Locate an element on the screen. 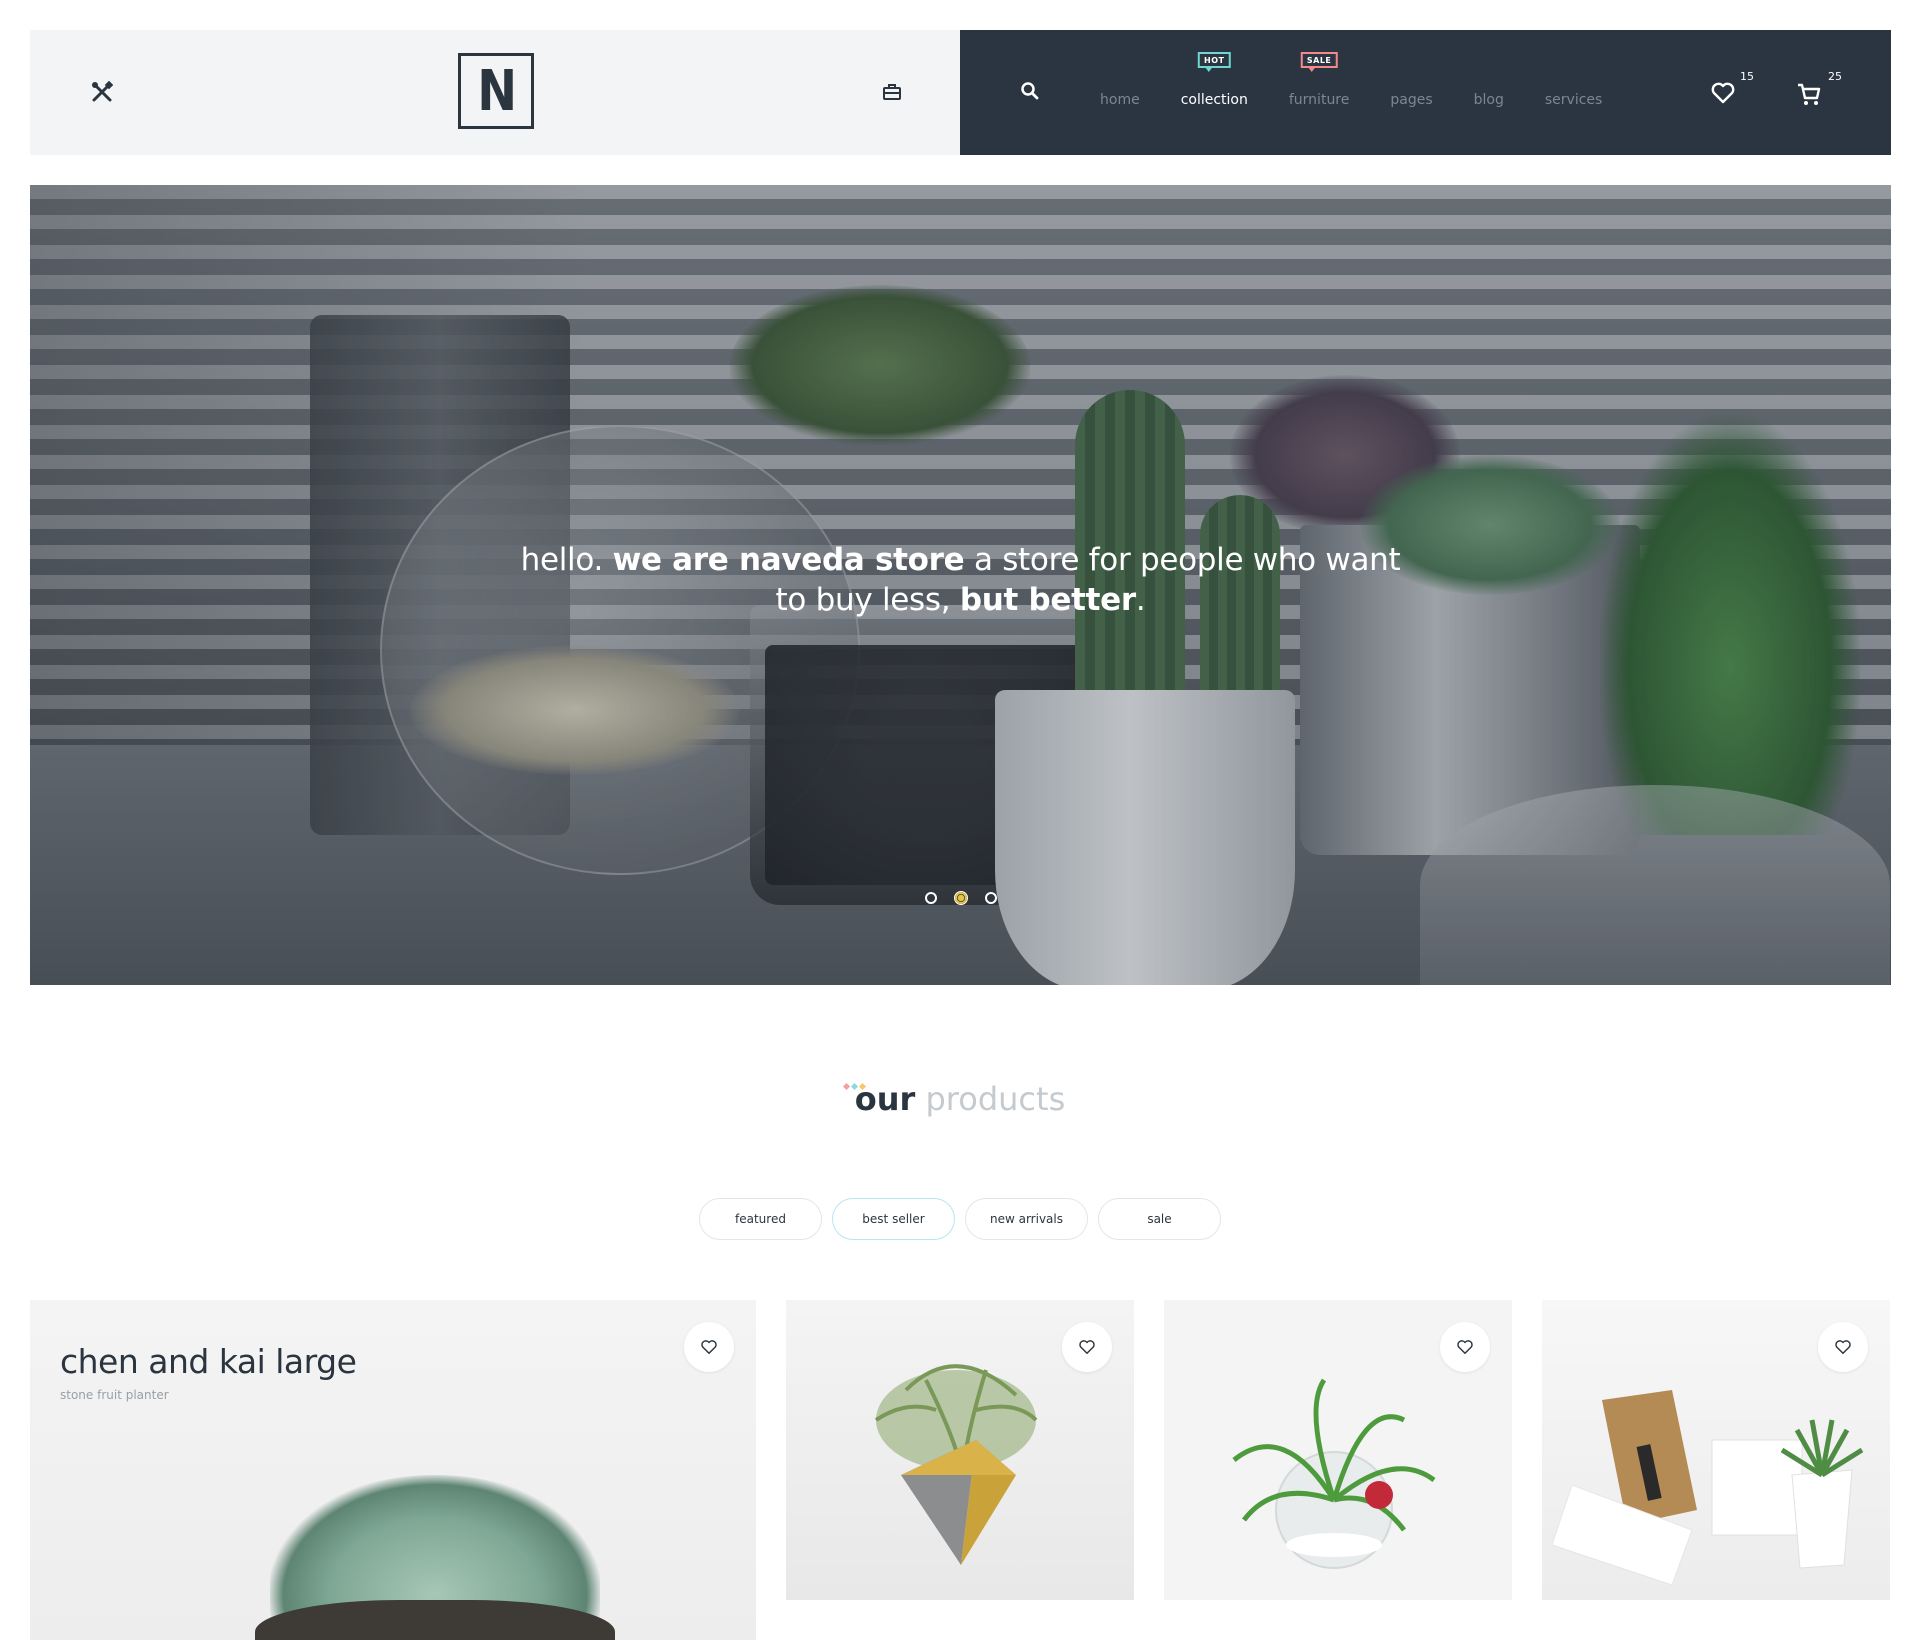 This screenshot has width=1920, height=1640. filter-sale: sale is located at coordinates (1159, 1219).